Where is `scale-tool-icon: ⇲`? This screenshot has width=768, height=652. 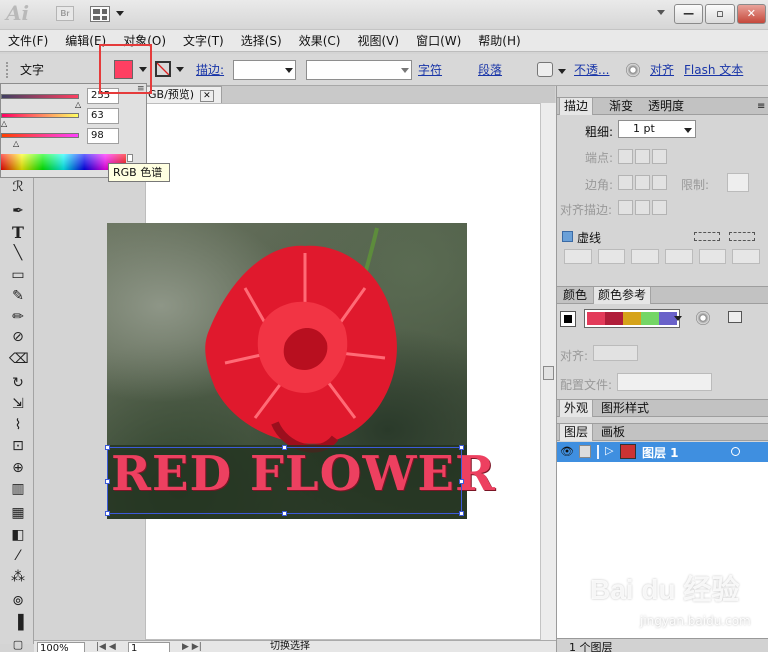
scale-tool-icon: ⇲ is located at coordinates (18, 404).